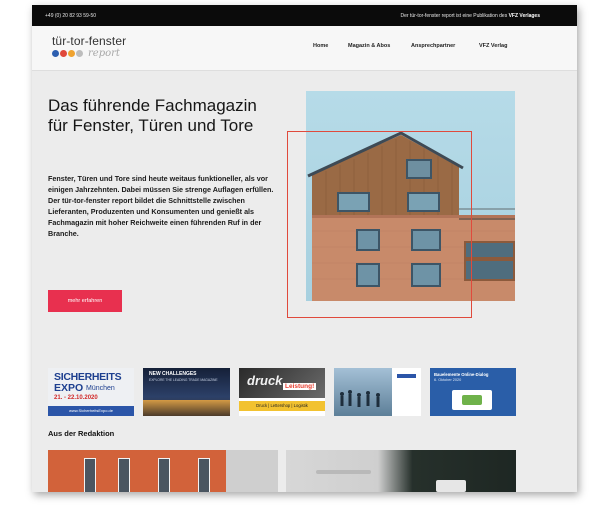  I want to click on article-card-1-window-d, so click(204, 475).